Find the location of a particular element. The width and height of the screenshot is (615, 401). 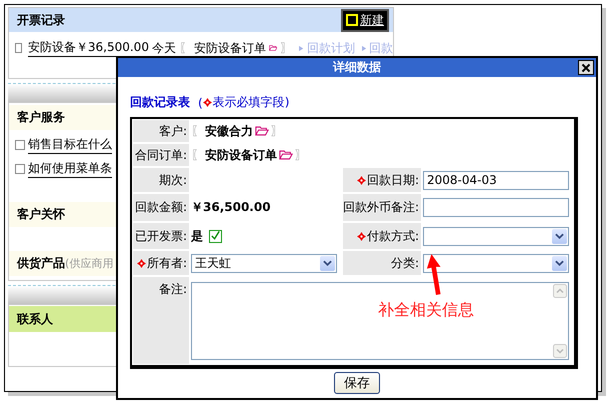

new-button: 新建 is located at coordinates (365, 20).